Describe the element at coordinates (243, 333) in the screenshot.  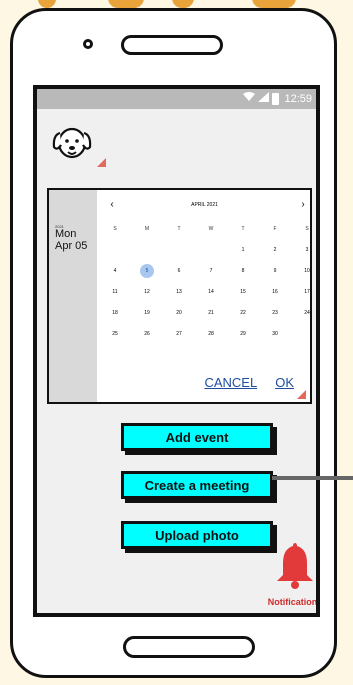
I see `calendar-day: 29` at that location.